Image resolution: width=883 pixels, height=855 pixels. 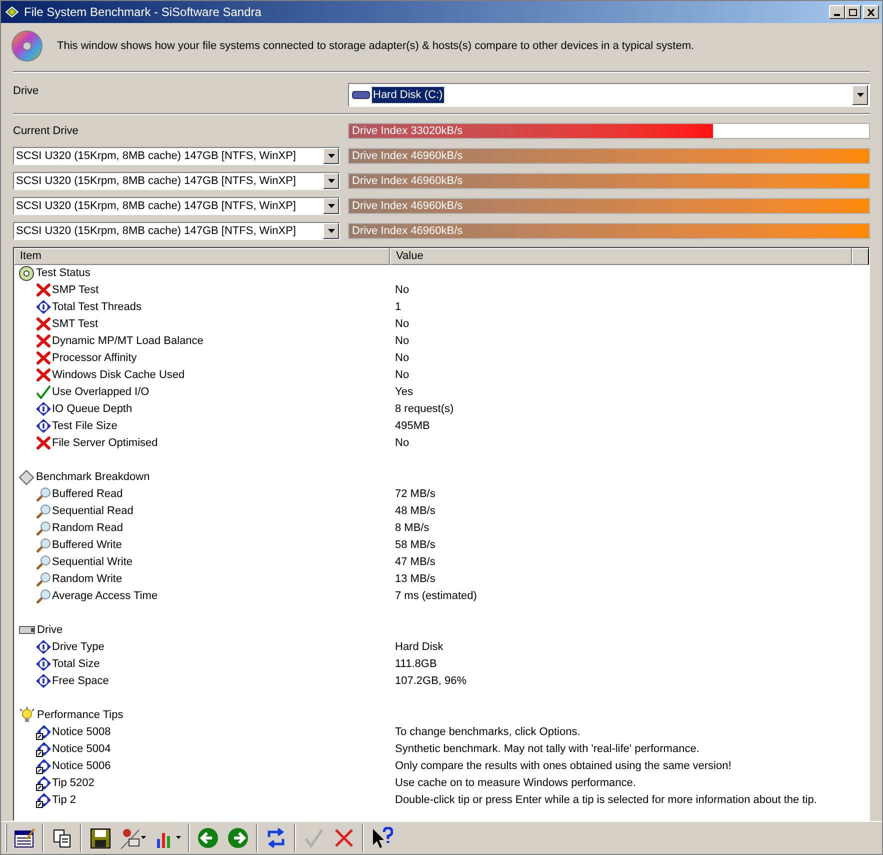 What do you see at coordinates (105, 443) in the screenshot?
I see `item-cell: File Server Optimised` at bounding box center [105, 443].